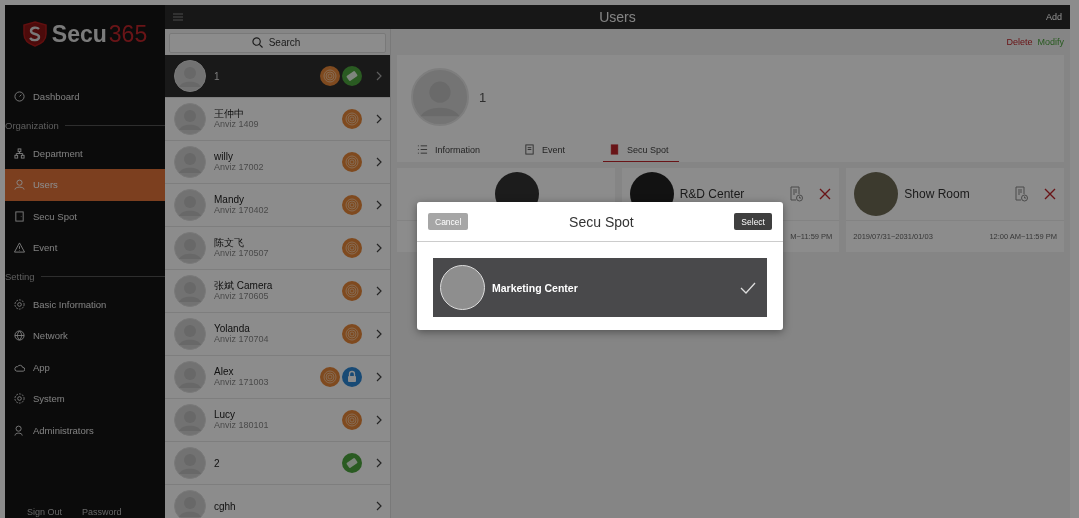 Image resolution: width=1079 pixels, height=518 pixels. What do you see at coordinates (242, 210) in the screenshot?
I see `user-id: Anviz 170402` at bounding box center [242, 210].